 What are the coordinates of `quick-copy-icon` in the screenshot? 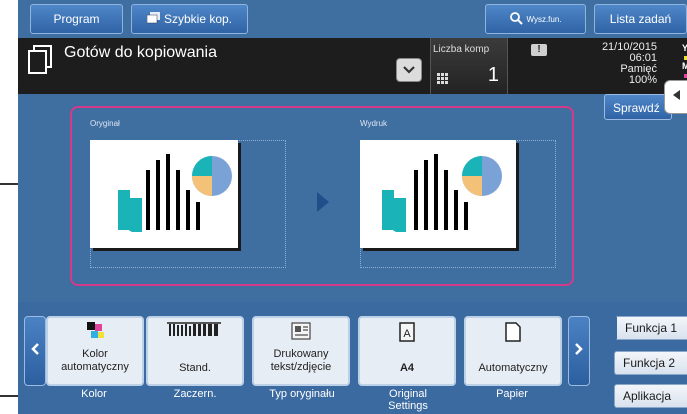 It's located at (153, 19).